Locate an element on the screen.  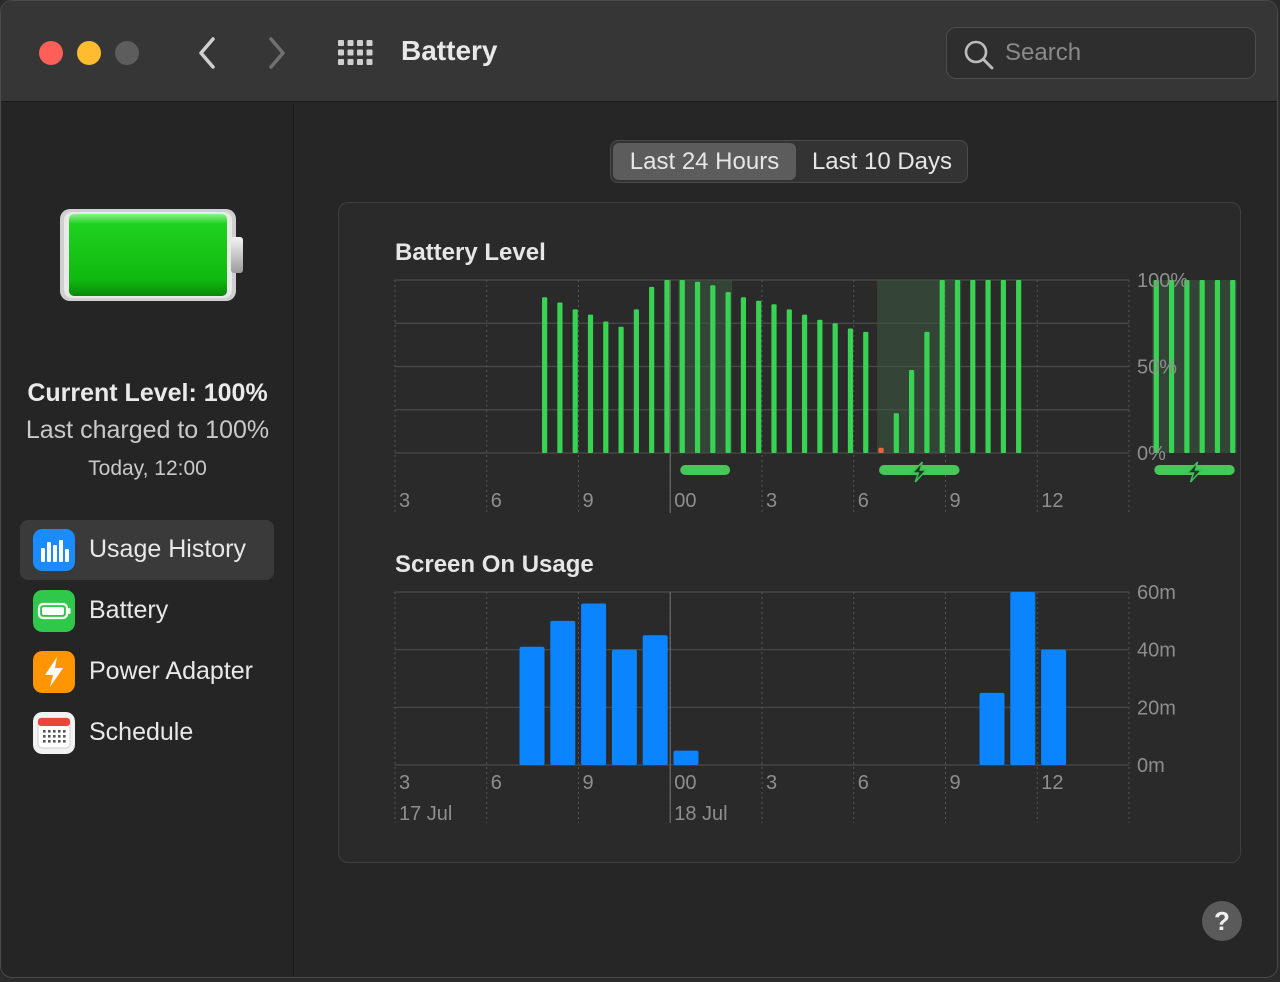
bar-chart-icon is located at coordinates (54, 550).